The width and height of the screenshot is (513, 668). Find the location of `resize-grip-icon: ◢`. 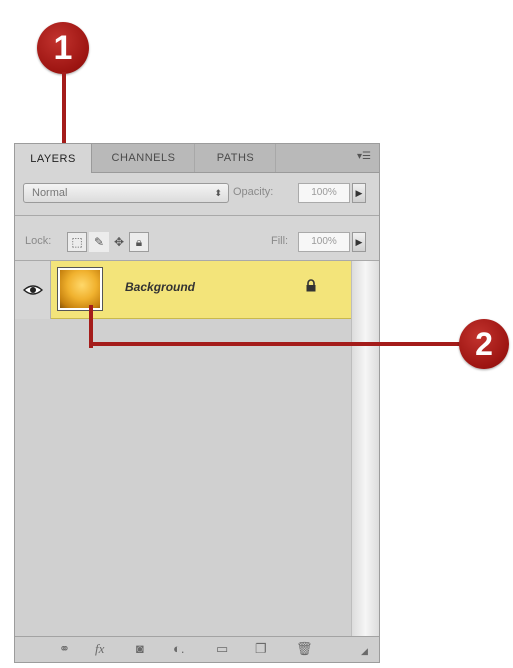

resize-grip-icon: ◢ is located at coordinates (364, 651).